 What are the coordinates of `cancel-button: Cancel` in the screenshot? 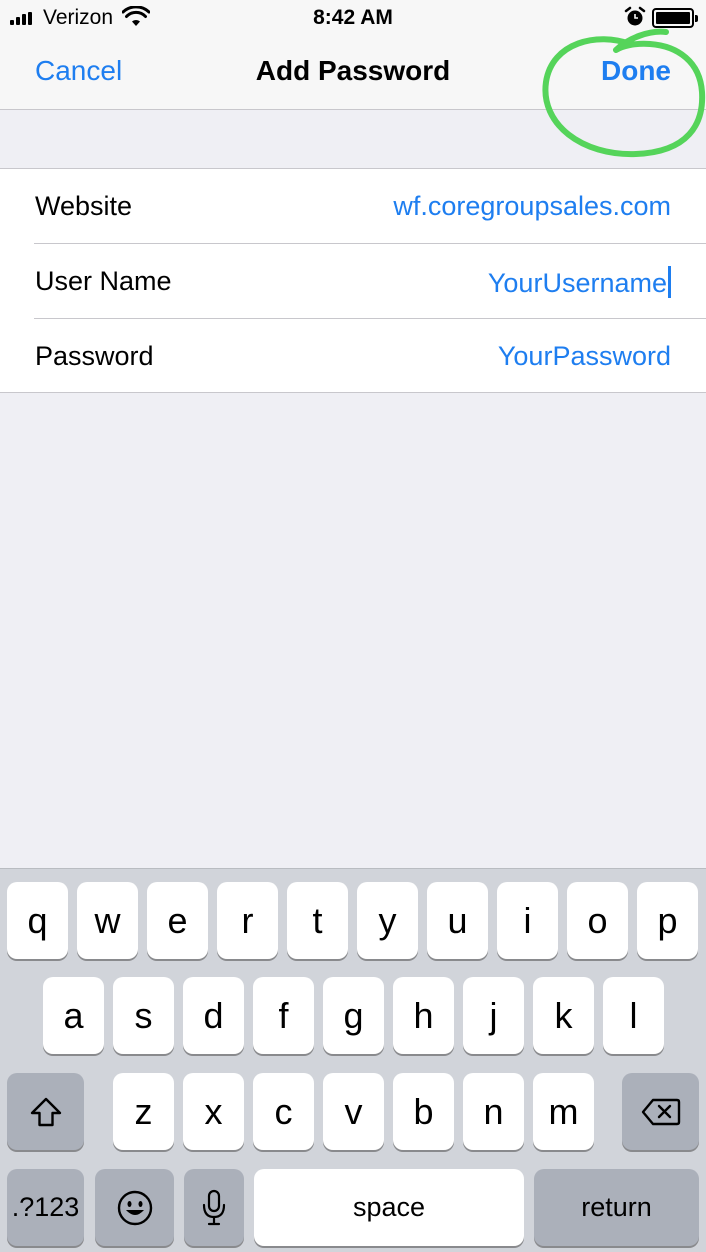 It's located at (78, 71).